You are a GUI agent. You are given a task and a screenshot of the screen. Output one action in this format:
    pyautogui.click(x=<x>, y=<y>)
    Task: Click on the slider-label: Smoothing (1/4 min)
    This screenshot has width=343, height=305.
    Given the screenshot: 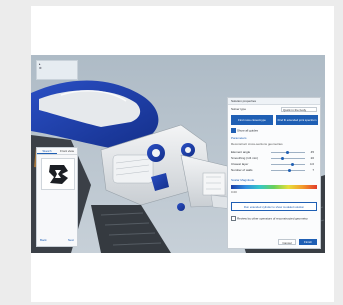 What is the action you would take?
    pyautogui.click(x=245, y=158)
    